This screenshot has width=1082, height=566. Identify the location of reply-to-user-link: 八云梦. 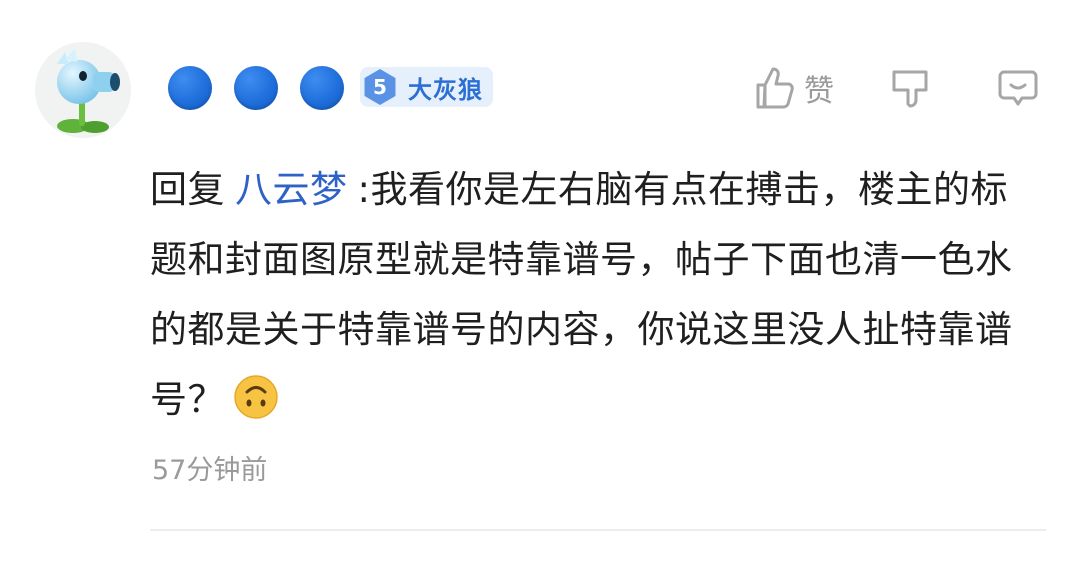
(291, 189).